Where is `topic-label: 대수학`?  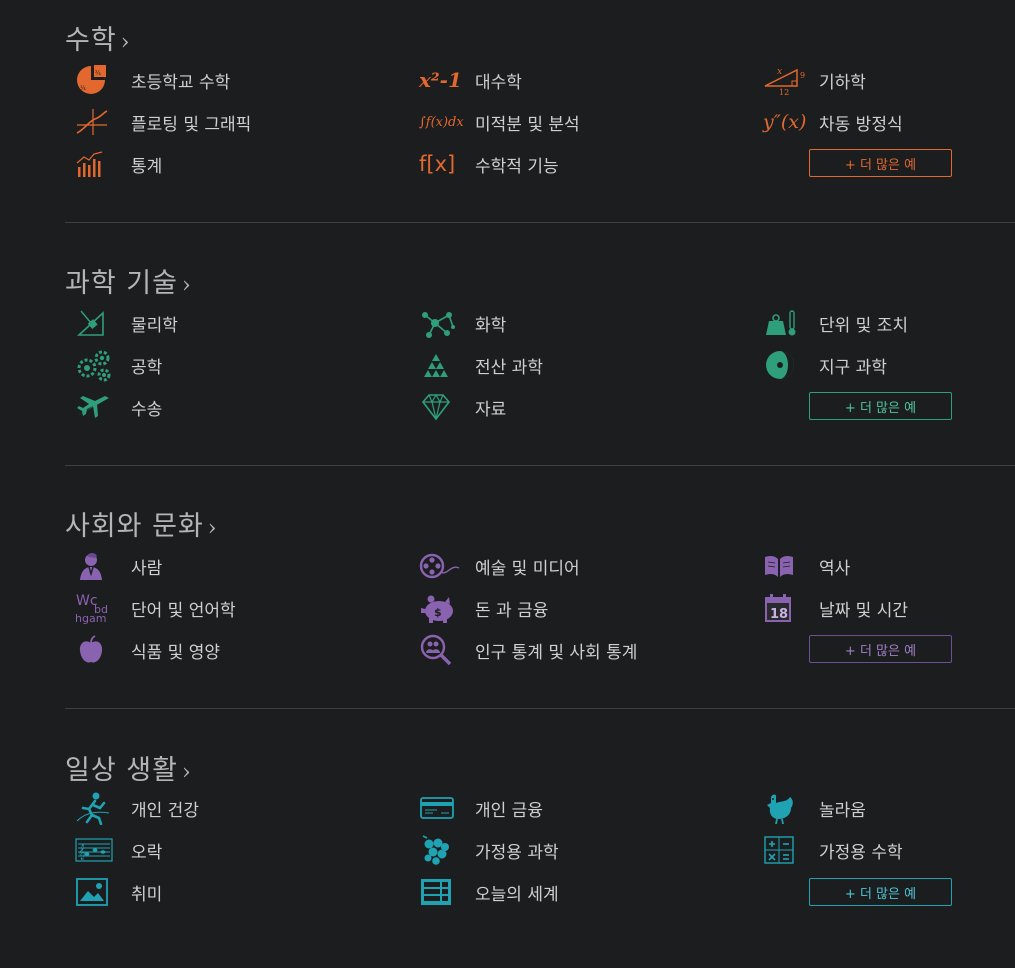 topic-label: 대수학 is located at coordinates (498, 82).